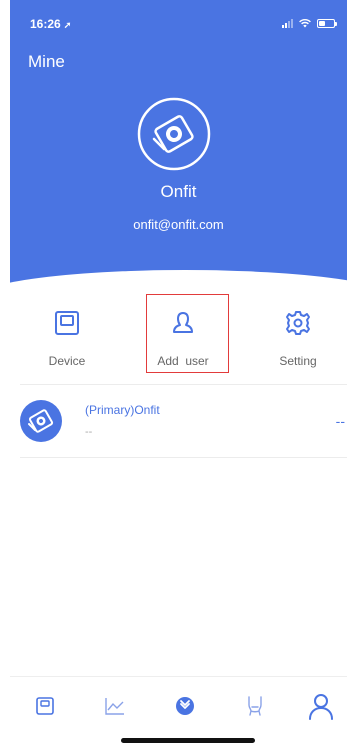  Describe the element at coordinates (287, 23) in the screenshot. I see `signal-icon` at that location.